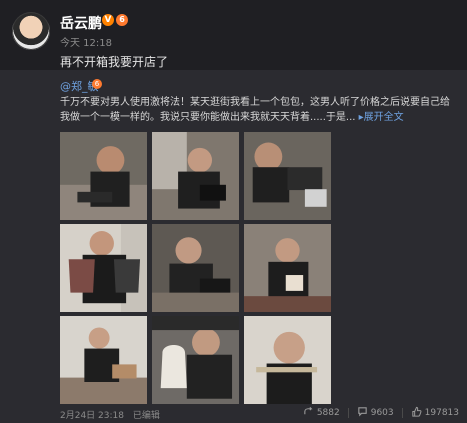 The height and width of the screenshot is (423, 467). Describe the element at coordinates (381, 117) in the screenshot. I see `expand-full-text-link: ▸展开全文` at that location.